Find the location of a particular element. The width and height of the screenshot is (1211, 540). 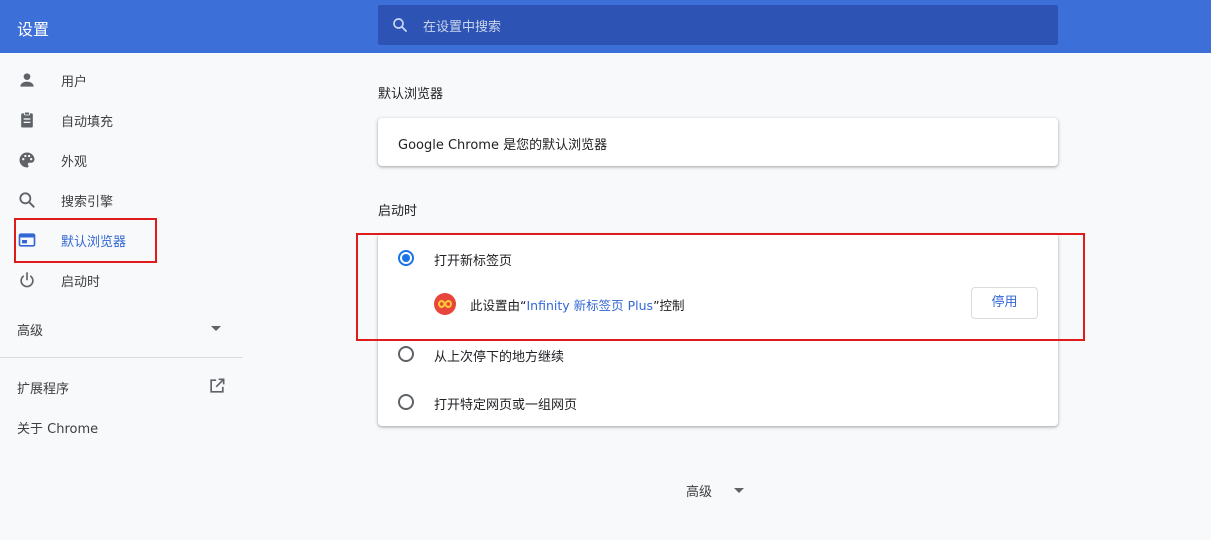

palette-icon is located at coordinates (27, 160).